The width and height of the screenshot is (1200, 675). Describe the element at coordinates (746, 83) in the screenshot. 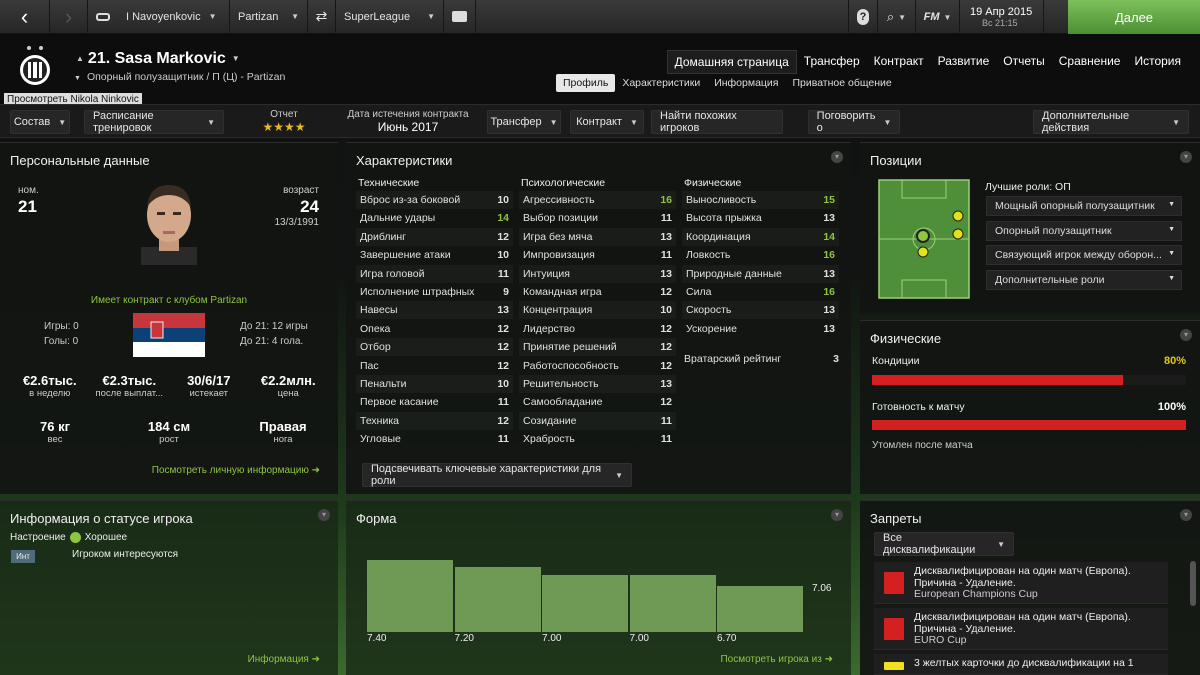

I see `subnav-item: Информация` at that location.